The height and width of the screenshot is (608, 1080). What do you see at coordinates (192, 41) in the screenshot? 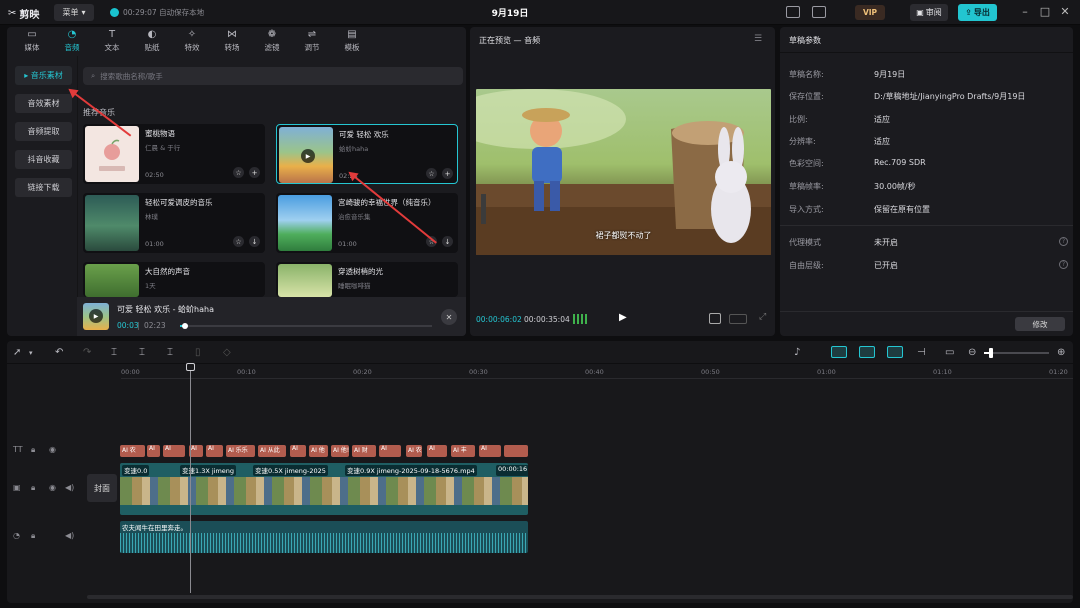
I see `tab-effects: ✧ 特效` at bounding box center [192, 41].